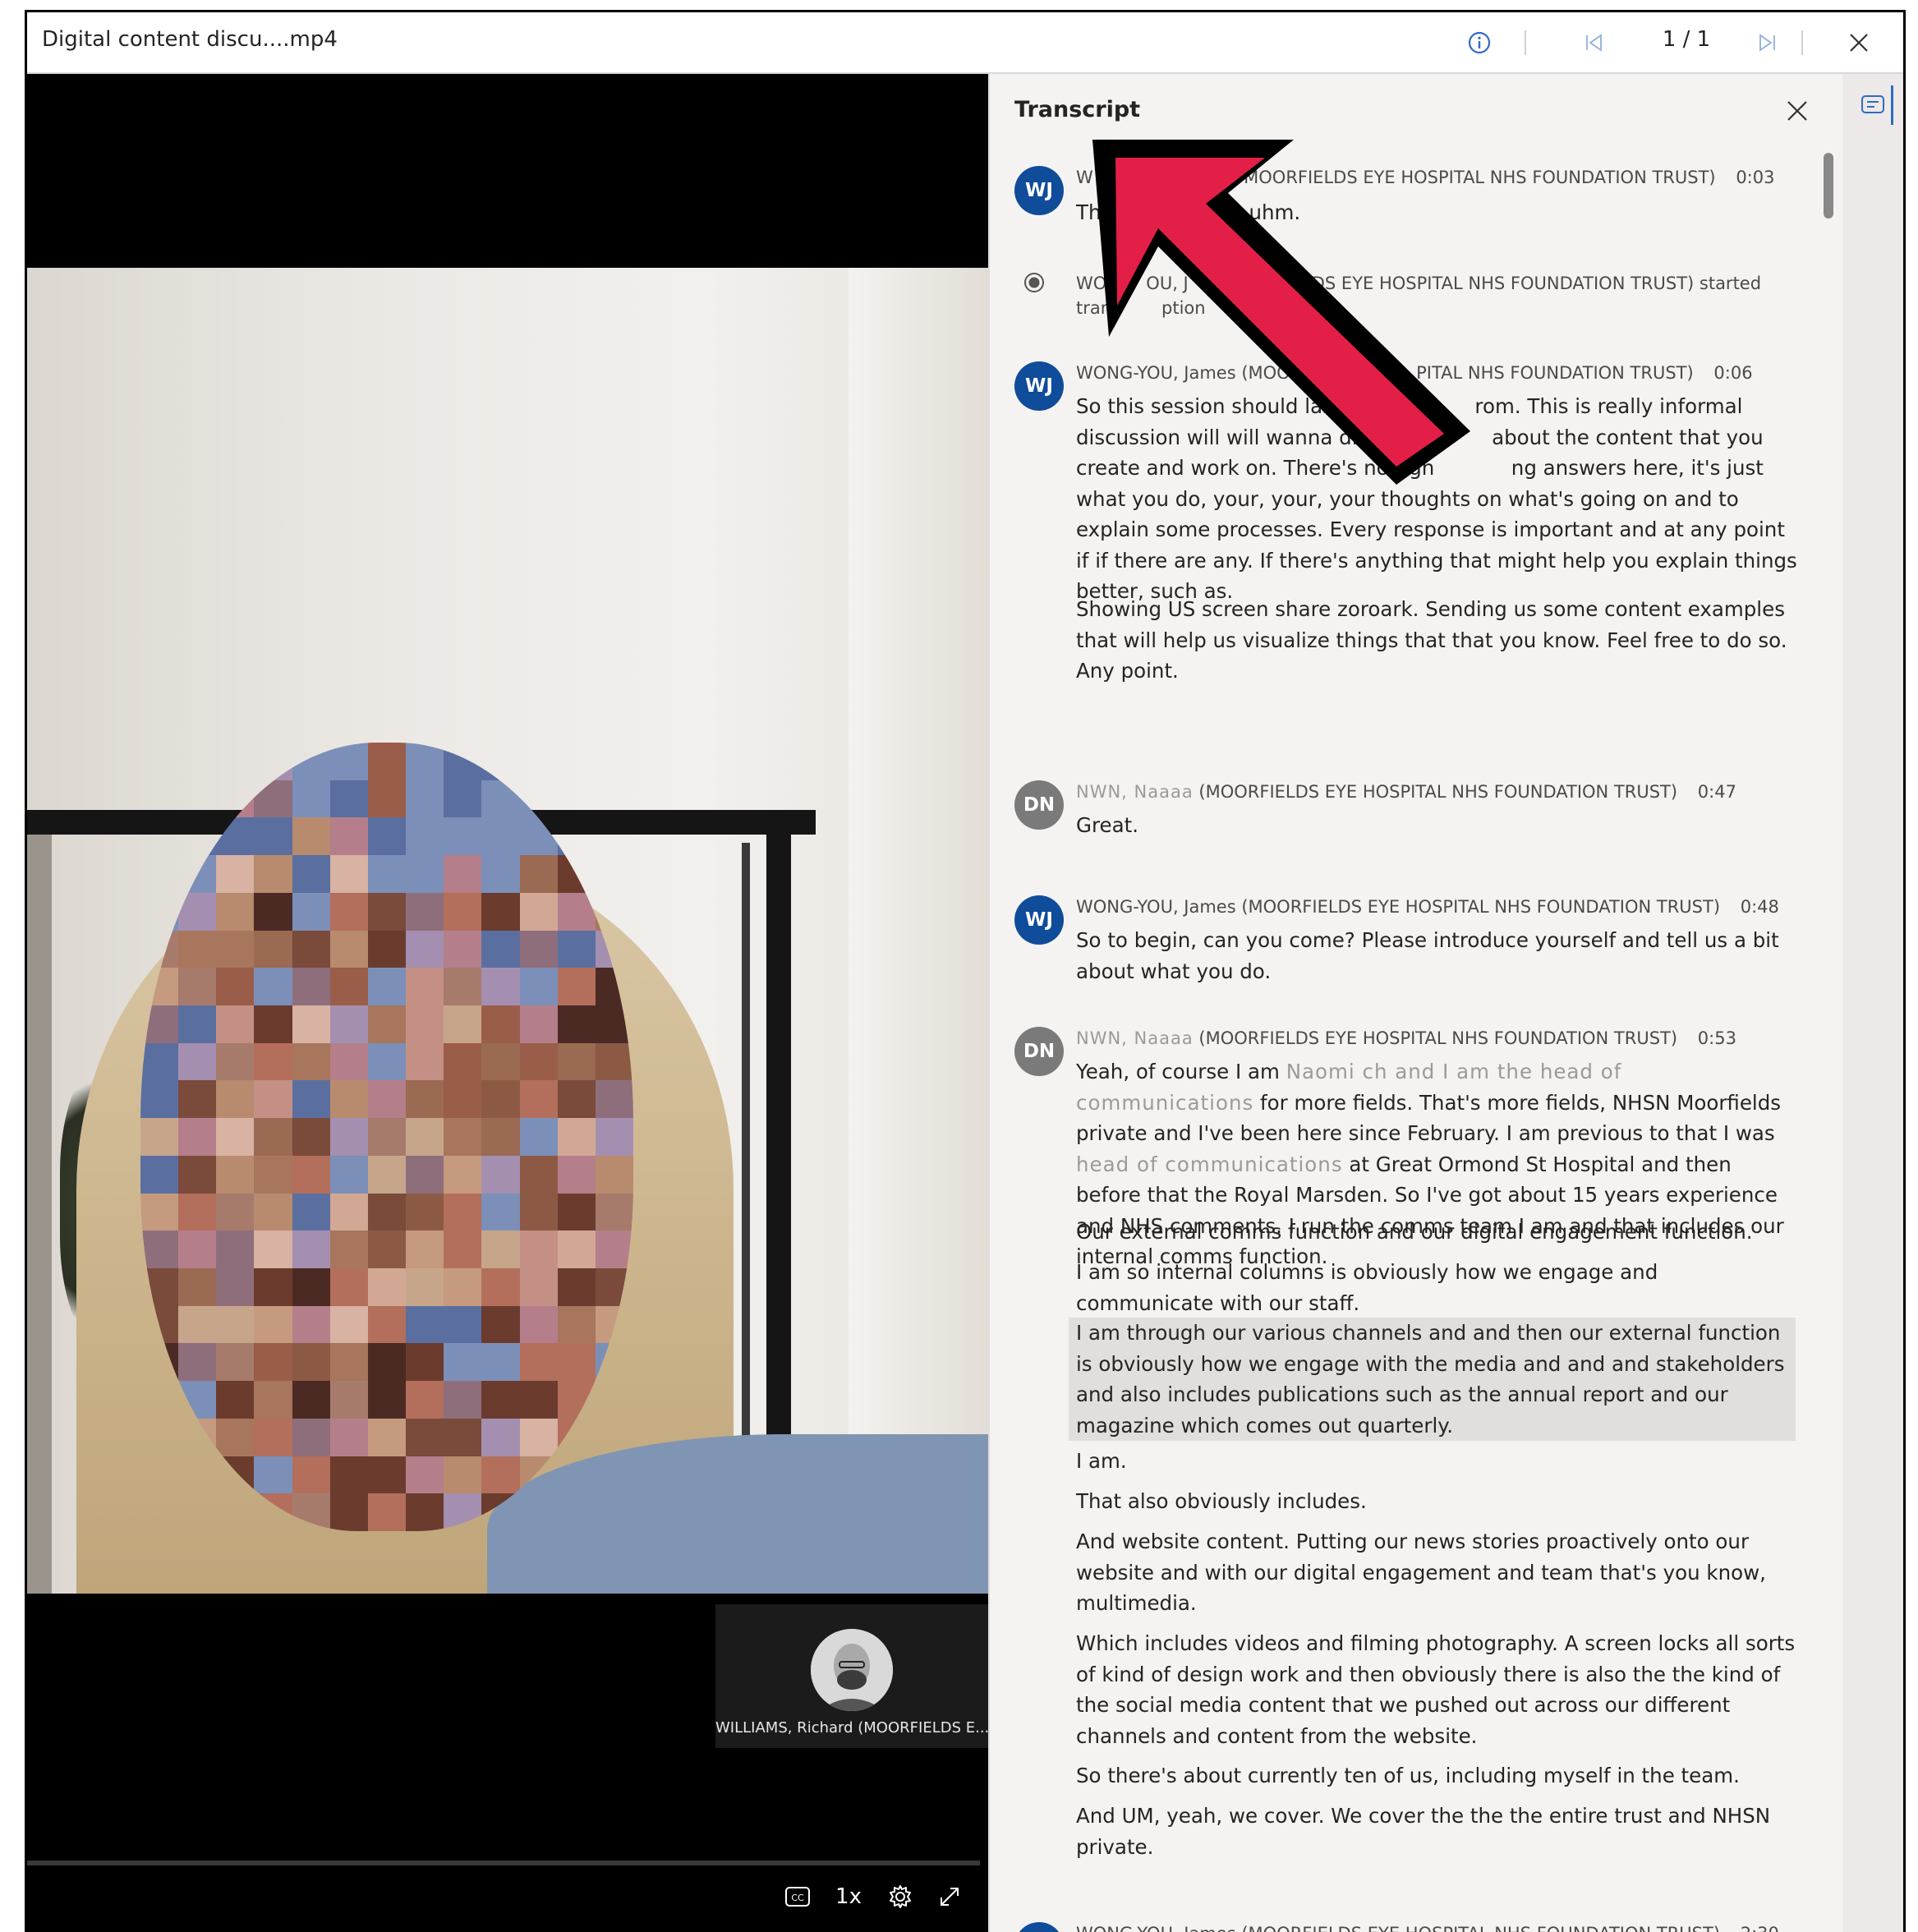 This screenshot has height=1932, width=1918. What do you see at coordinates (1760, 907) in the screenshot?
I see `timestamp: 0:48` at bounding box center [1760, 907].